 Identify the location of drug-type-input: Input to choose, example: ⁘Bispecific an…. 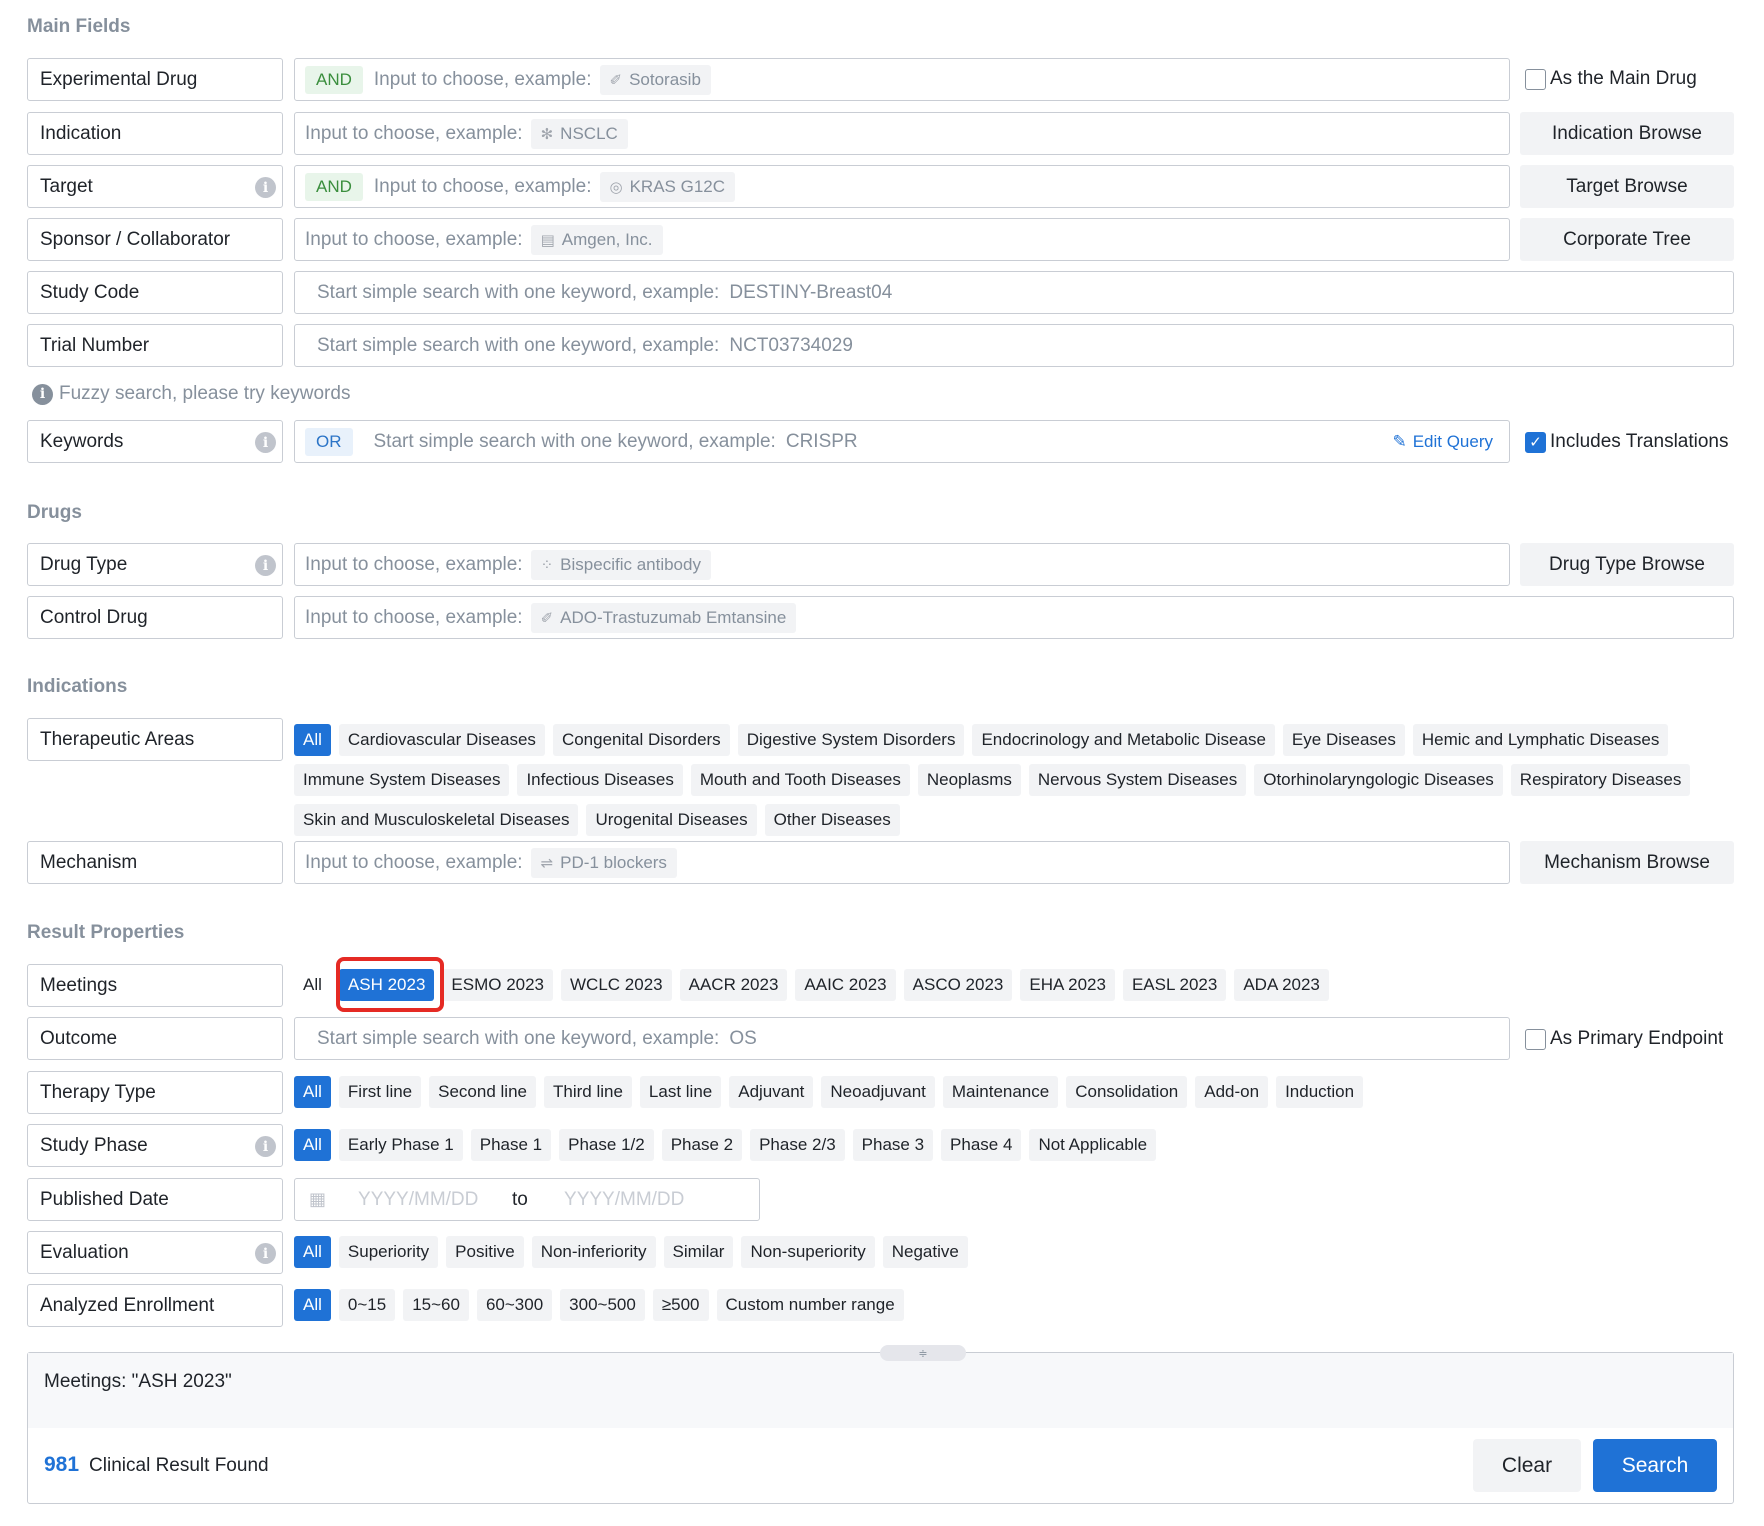
(902, 564).